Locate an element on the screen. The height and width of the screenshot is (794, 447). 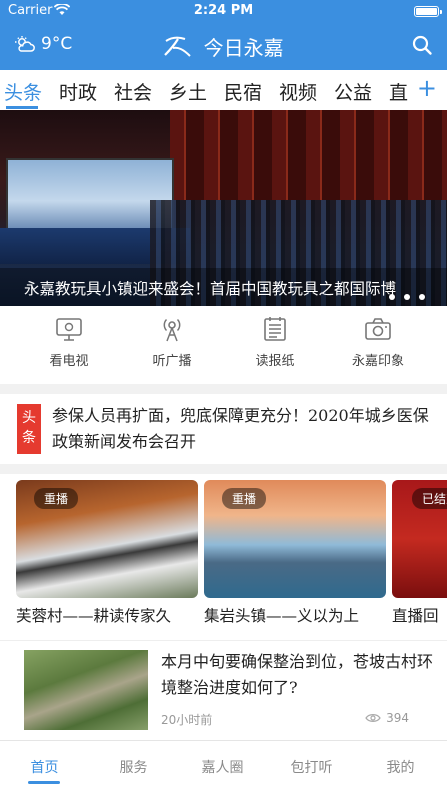
camera-icon is located at coordinates (378, 329).